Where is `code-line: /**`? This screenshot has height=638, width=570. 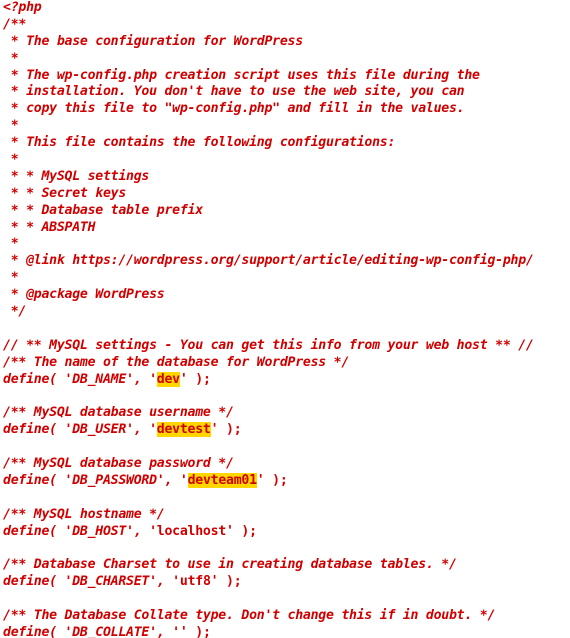 code-line: /** is located at coordinates (286, 25).